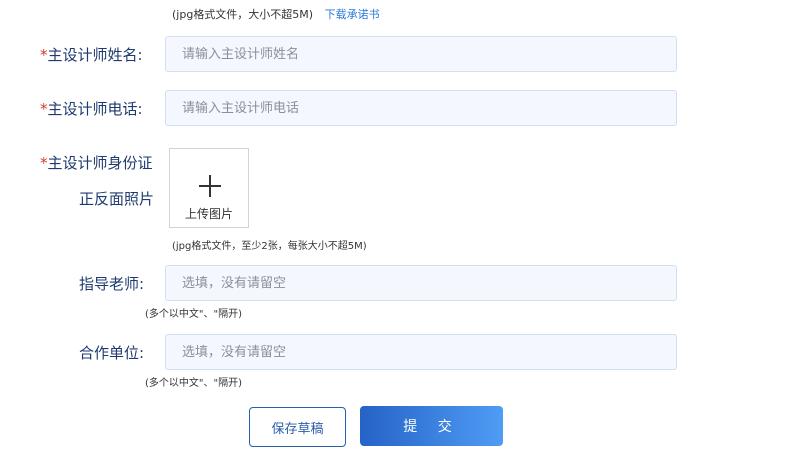 Image resolution: width=788 pixels, height=469 pixels. I want to click on partner-input, so click(421, 352).